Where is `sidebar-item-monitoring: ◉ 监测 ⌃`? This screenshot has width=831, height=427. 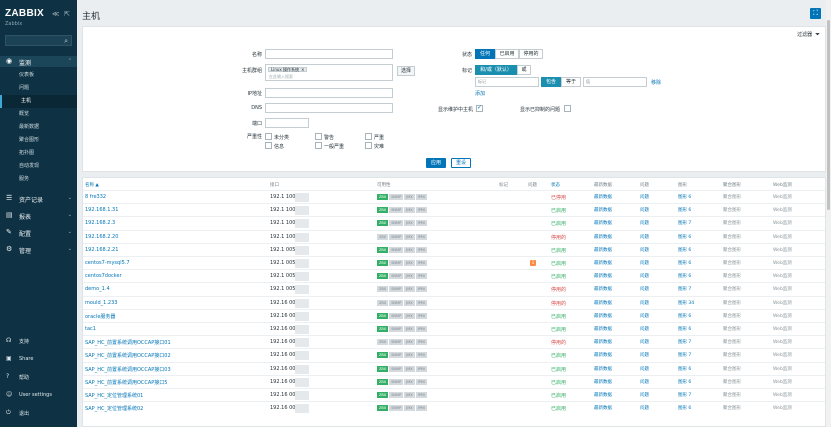
sidebar-item-monitoring: ◉ 监测 ⌃ is located at coordinates (38, 61).